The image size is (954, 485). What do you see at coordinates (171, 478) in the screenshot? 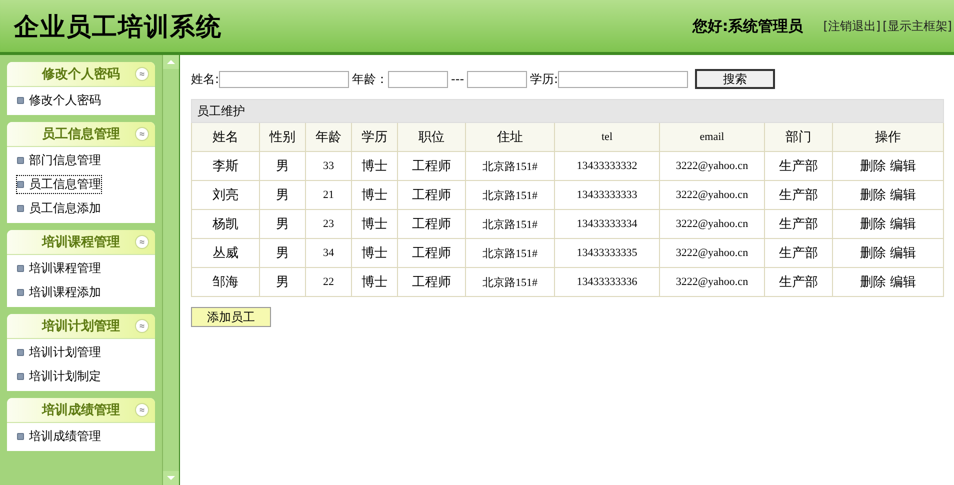
I see `scroll-down-icon` at bounding box center [171, 478].